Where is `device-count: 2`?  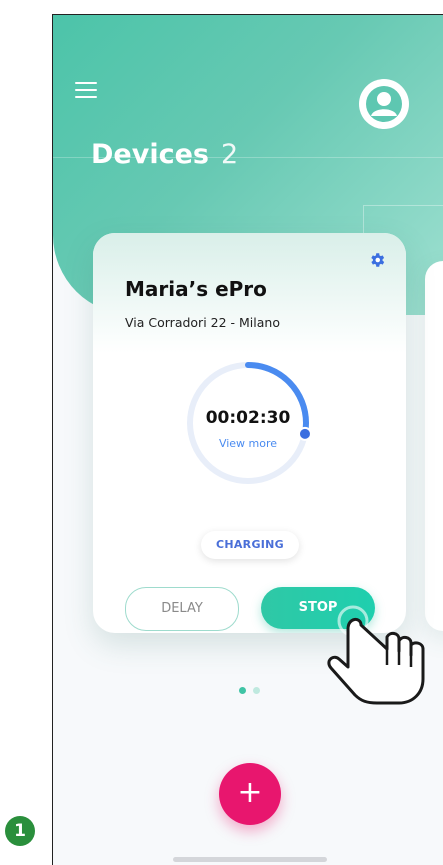 device-count: 2 is located at coordinates (230, 154).